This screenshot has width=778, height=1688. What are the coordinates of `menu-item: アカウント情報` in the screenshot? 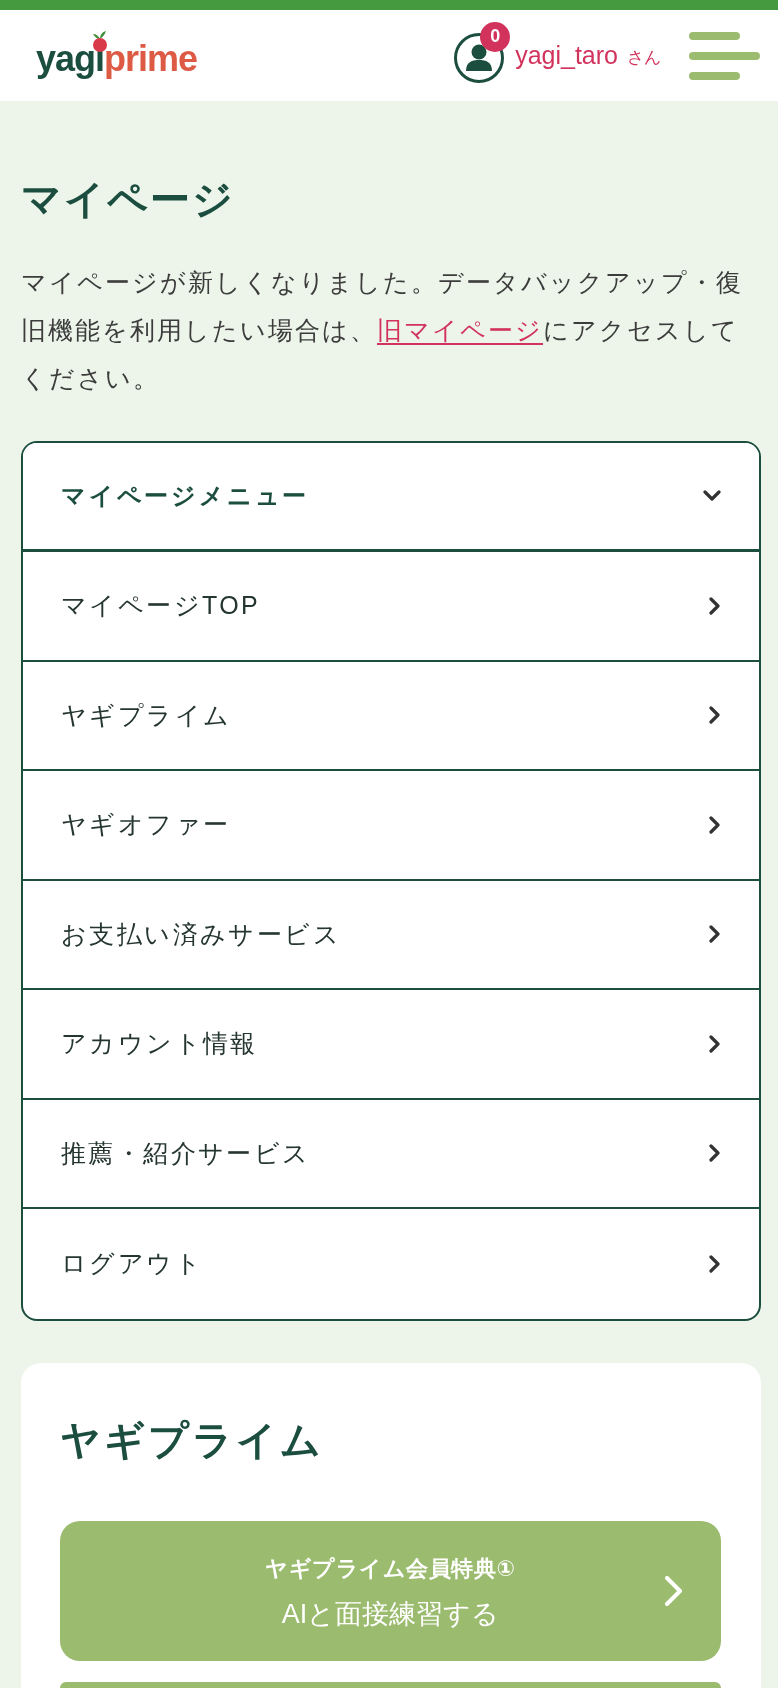 It's located at (391, 1045).